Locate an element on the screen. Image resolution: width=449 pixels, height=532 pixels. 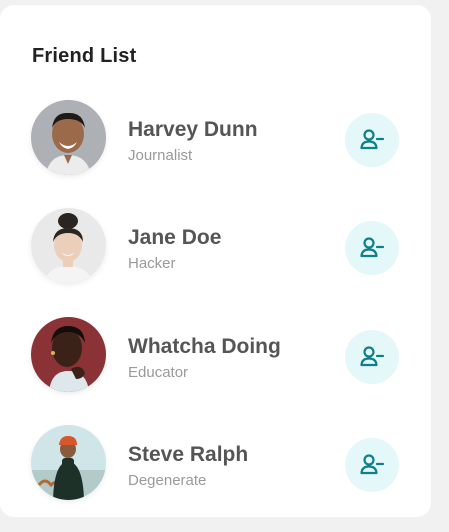
friend-list-item: Whatcha Doing Educator is located at coordinates (215, 357).